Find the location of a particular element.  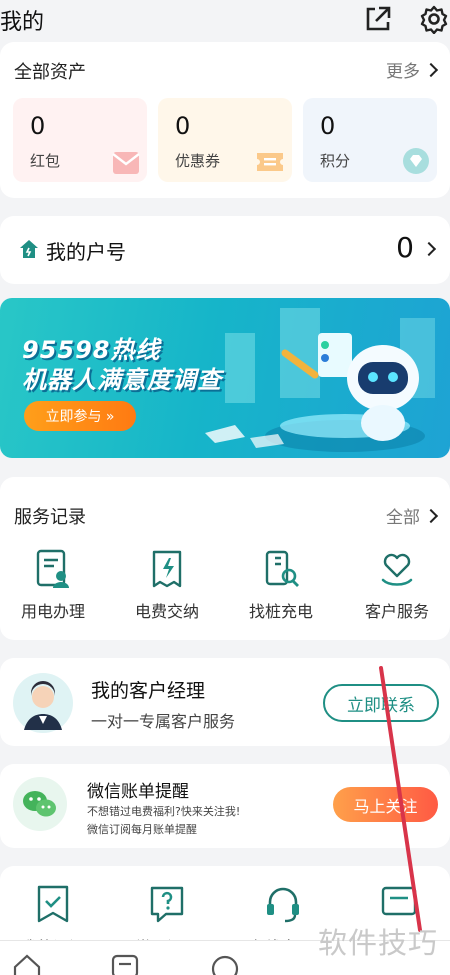

watermark: 软件技巧 is located at coordinates (378, 943).